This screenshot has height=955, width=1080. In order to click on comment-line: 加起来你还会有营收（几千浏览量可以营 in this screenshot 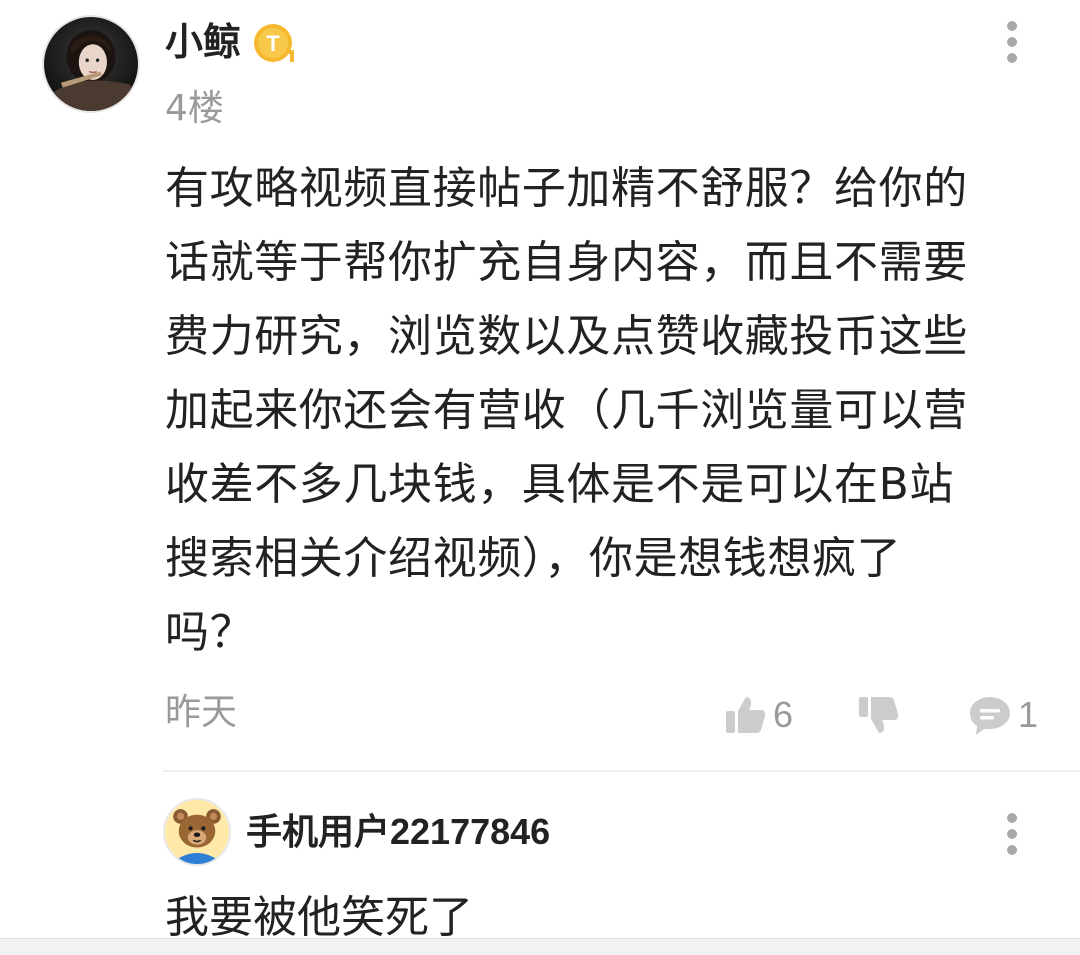, I will do `click(566, 410)`.